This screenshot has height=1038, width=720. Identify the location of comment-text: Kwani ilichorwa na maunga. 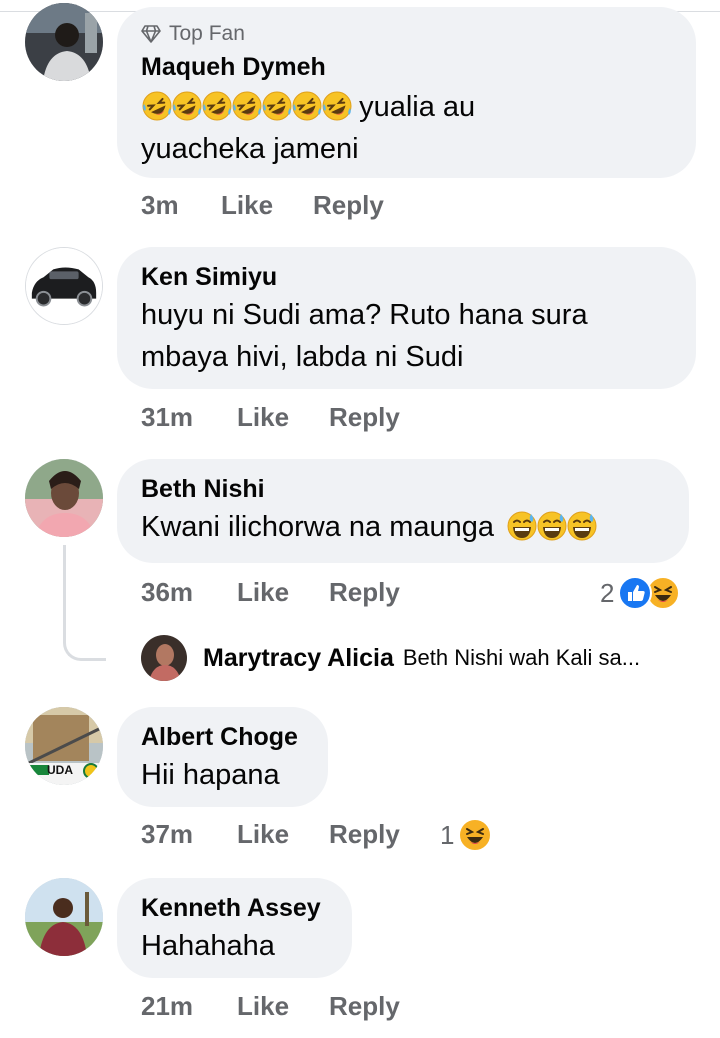
(403, 527).